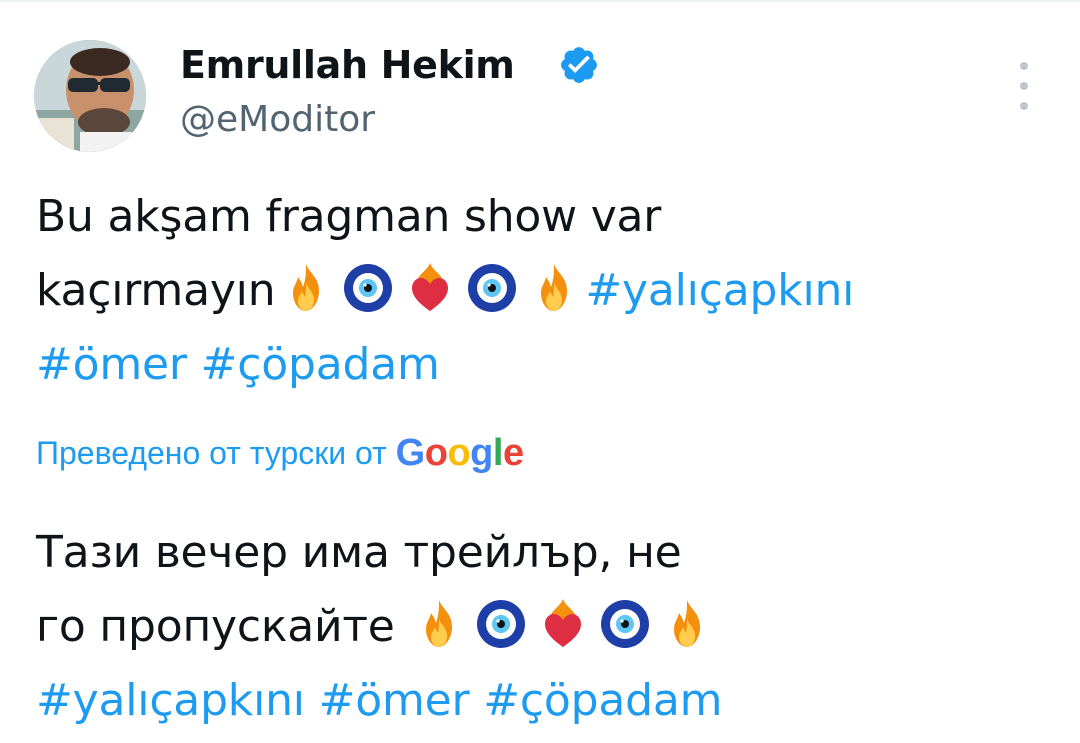 The height and width of the screenshot is (743, 1080). Describe the element at coordinates (359, 552) in the screenshot. I see `tweet-line: Тази вечер има трейлър, не` at that location.